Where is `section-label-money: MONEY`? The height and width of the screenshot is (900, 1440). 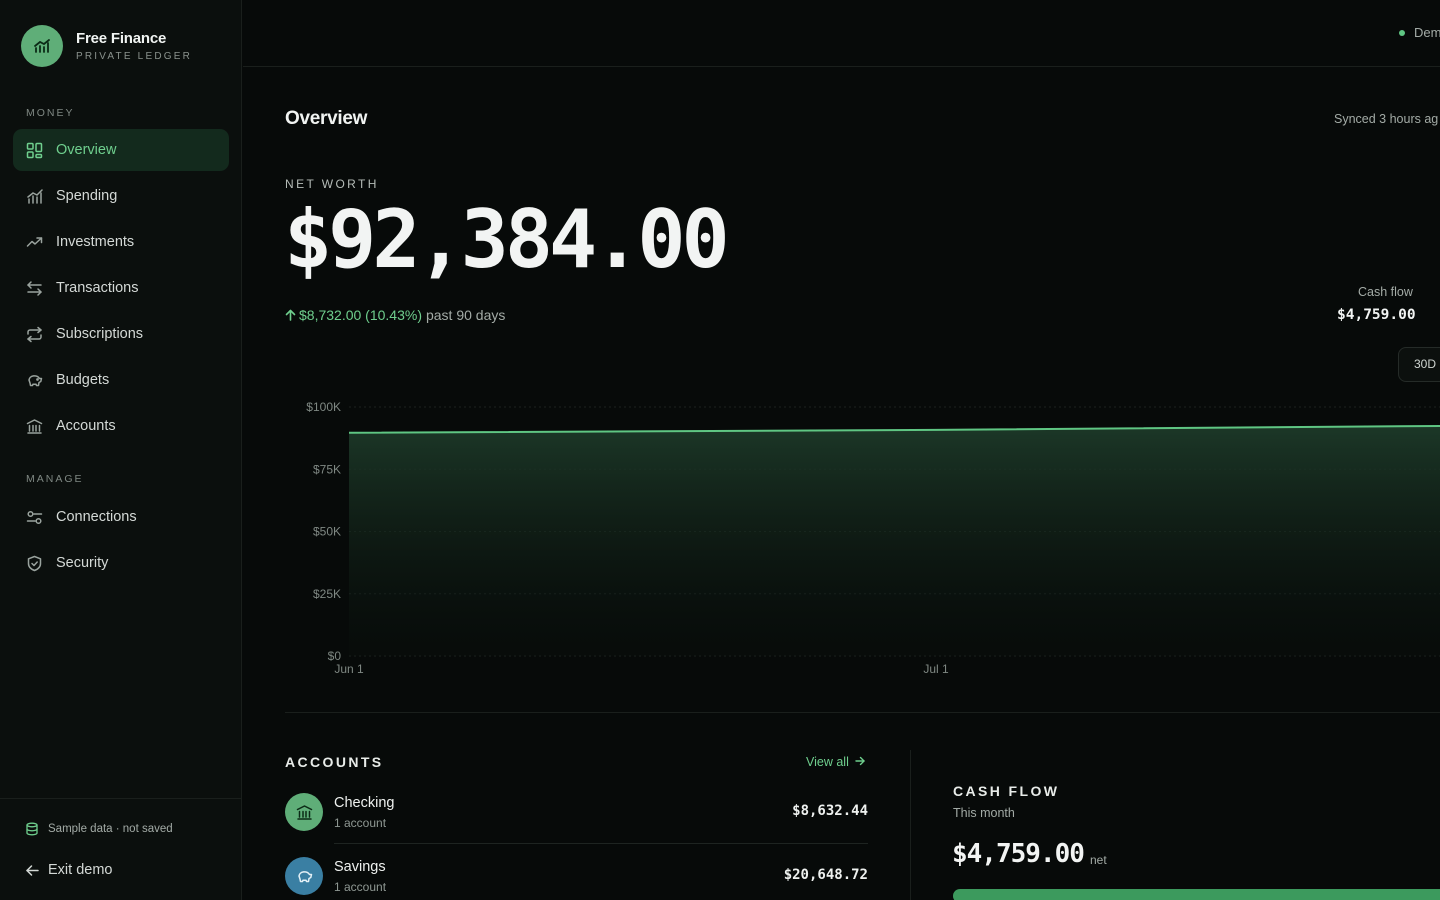
section-label-money: MONEY is located at coordinates (50, 113).